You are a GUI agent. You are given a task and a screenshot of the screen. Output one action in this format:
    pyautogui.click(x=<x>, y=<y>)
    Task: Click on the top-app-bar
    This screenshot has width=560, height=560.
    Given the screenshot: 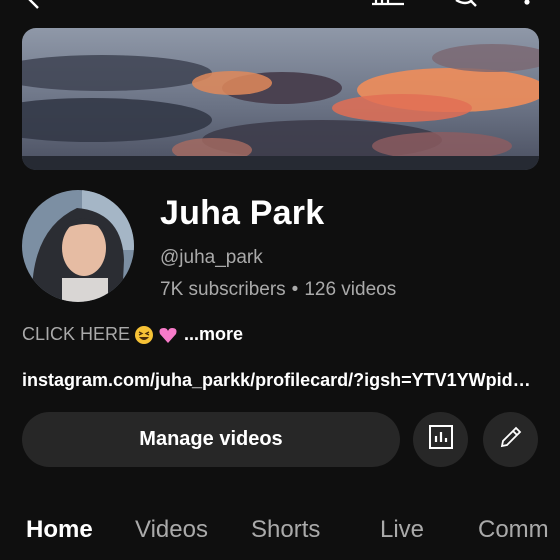 What is the action you would take?
    pyautogui.click(x=280, y=5)
    